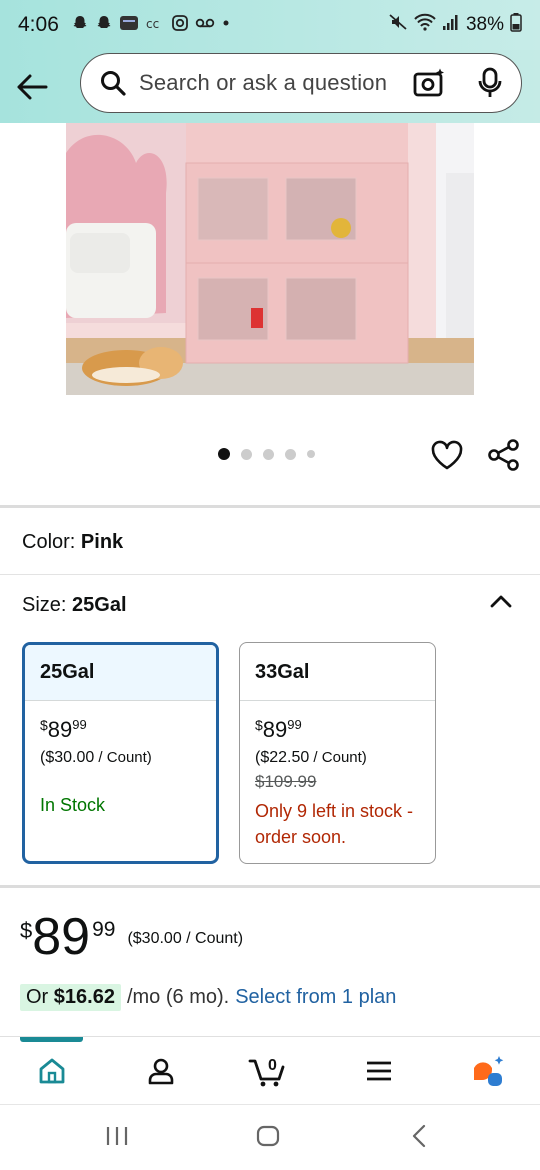  I want to click on carousel-indicator, so click(266, 454).